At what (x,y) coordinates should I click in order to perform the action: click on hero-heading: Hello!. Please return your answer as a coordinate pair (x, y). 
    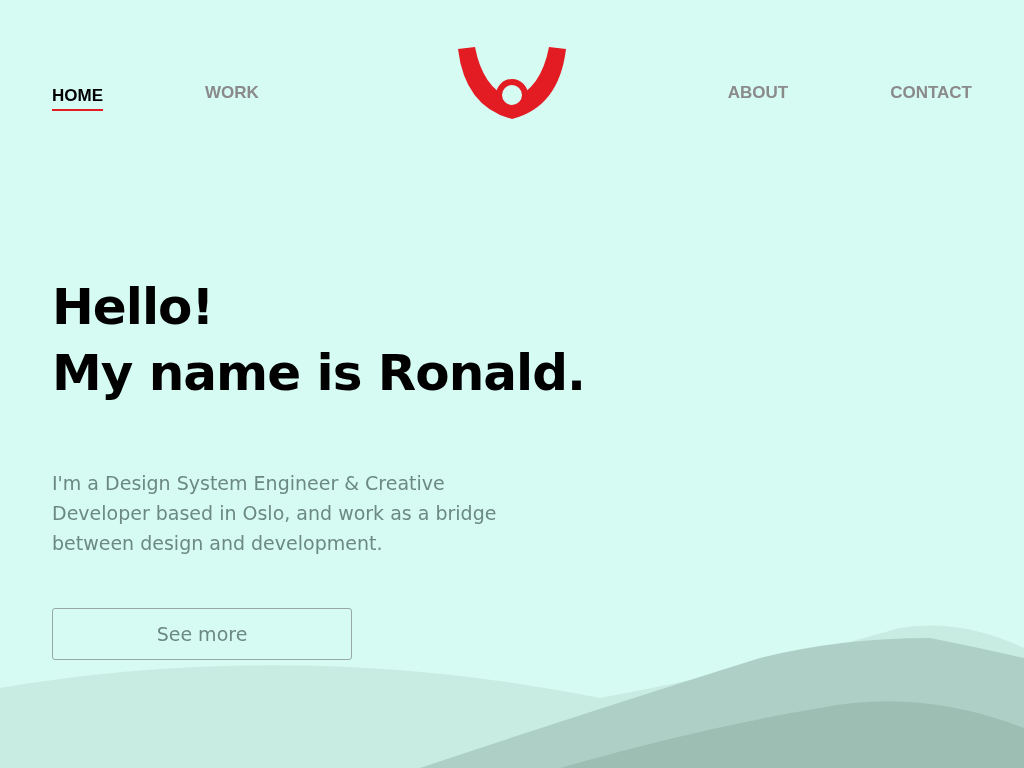
    Looking at the image, I should click on (133, 307).